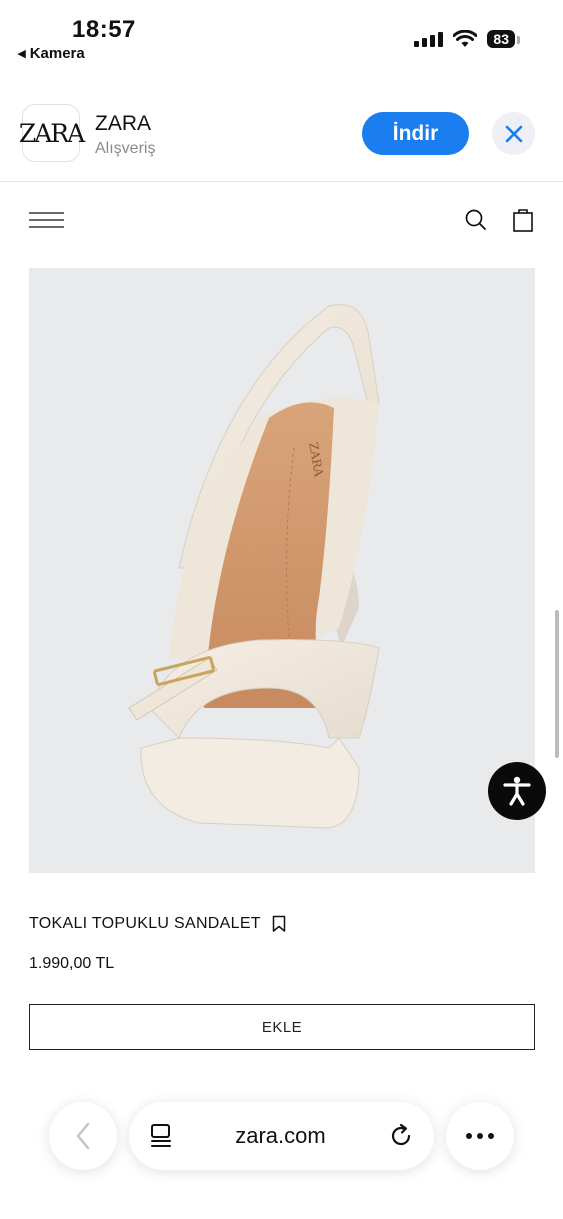 The image size is (563, 1219). Describe the element at coordinates (52, 133) in the screenshot. I see `app-logo: ZARA` at that location.